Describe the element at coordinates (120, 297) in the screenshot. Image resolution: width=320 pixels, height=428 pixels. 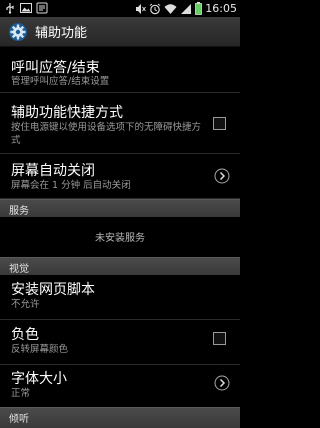
I see `install-web-scripts-item: 安装网页脚本 不允许` at that location.